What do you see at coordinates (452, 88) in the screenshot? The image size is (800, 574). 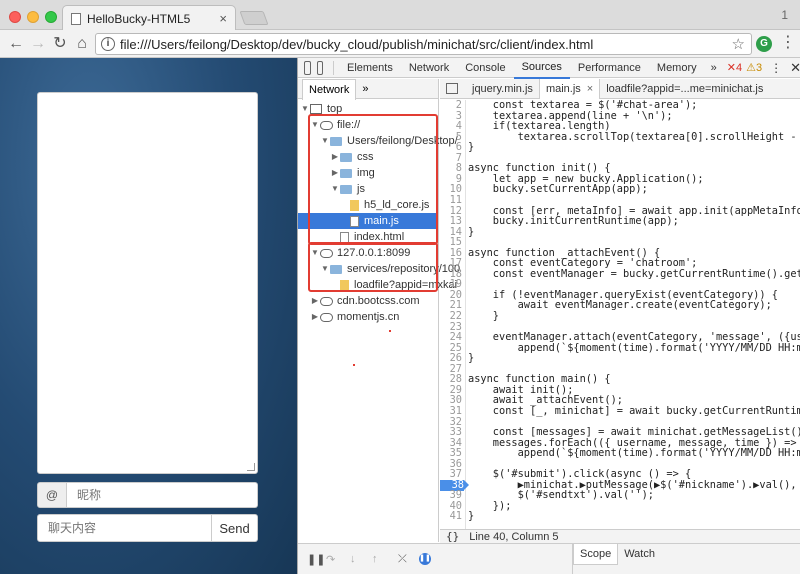 I see `toggle-navigator-icon` at bounding box center [452, 88].